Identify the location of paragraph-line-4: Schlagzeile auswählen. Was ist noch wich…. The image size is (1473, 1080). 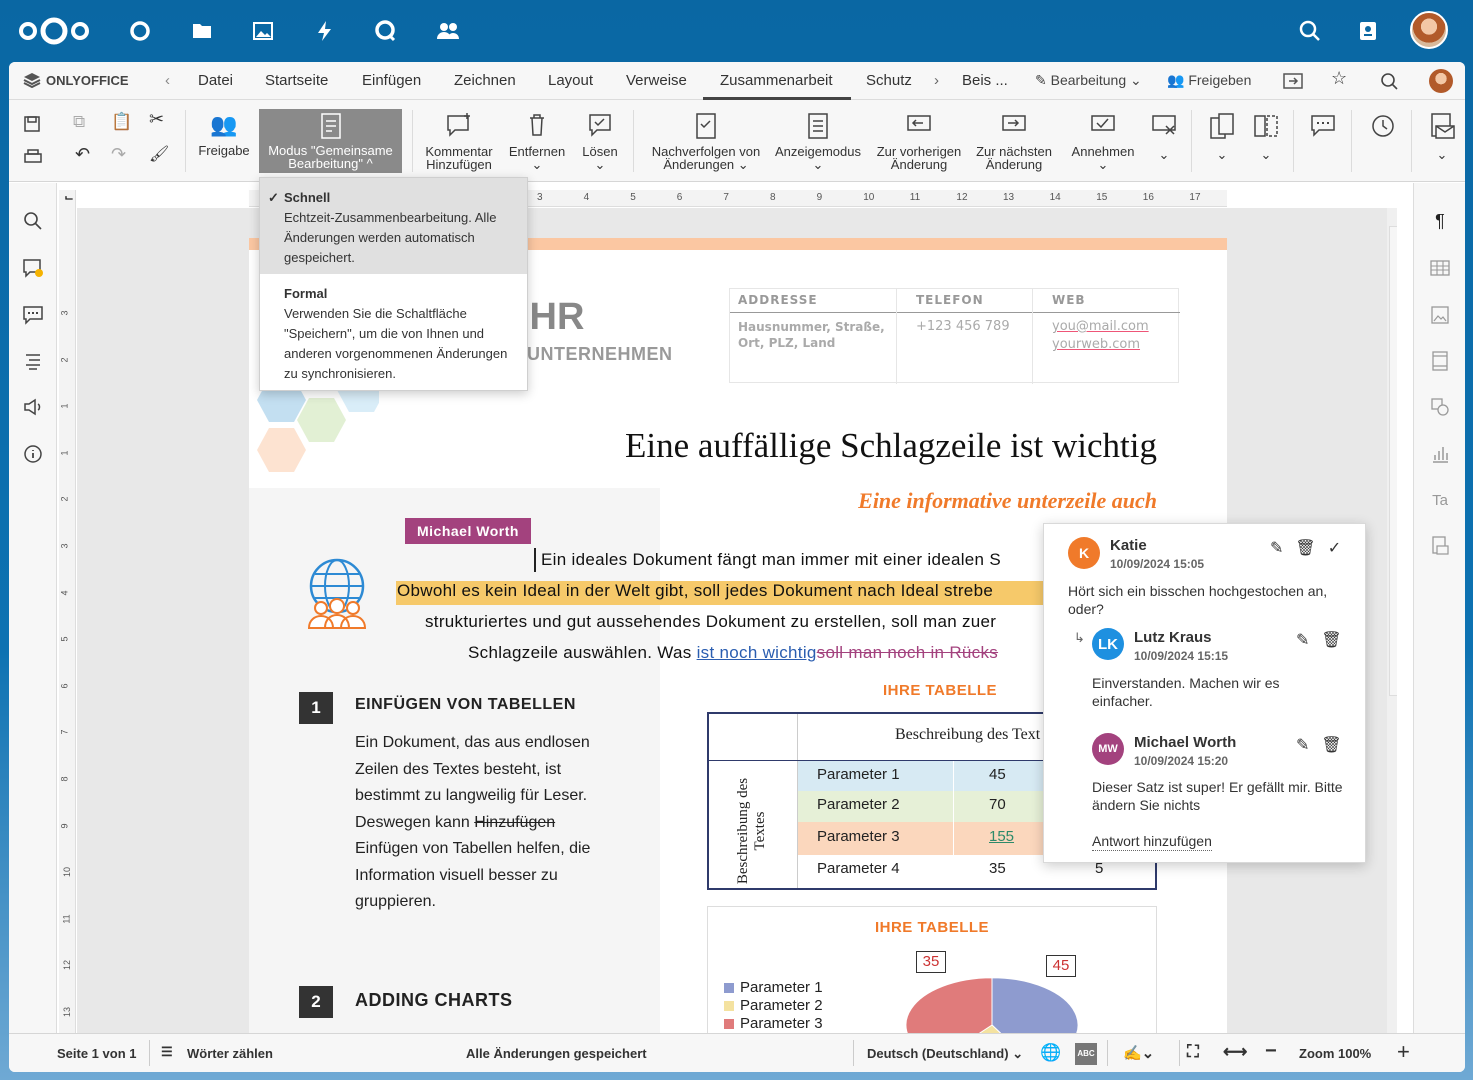
(733, 653).